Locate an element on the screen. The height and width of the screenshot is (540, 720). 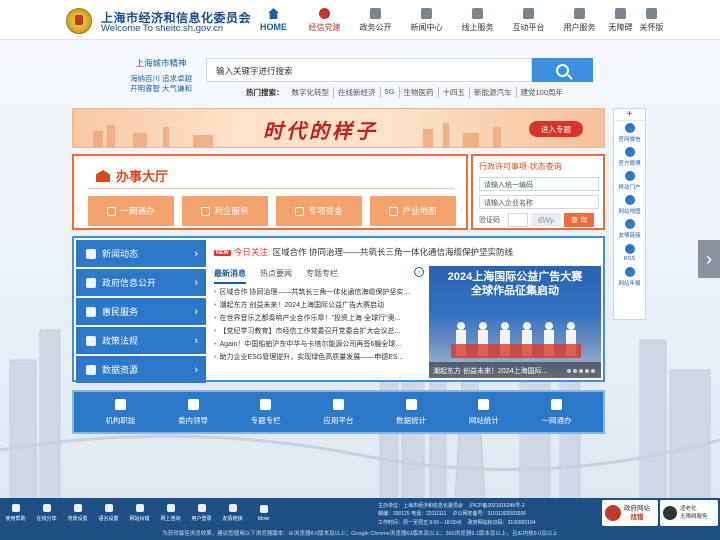
today-headline: 区域合作 协同治理——共筑长三角一体化通信海缆保护坚实防线 is located at coordinates (392, 252).